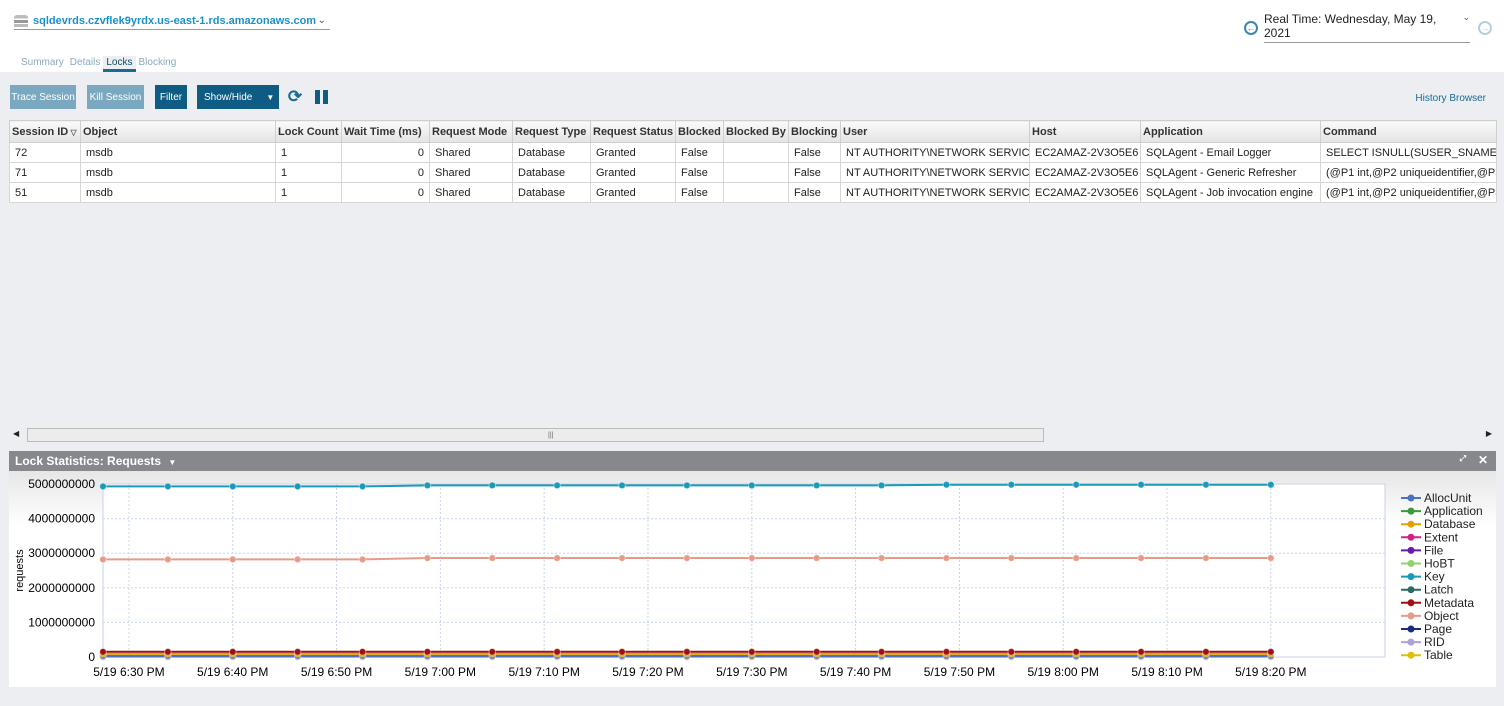 Image resolution: width=1504 pixels, height=706 pixels. I want to click on x-tick-label: 5/19 6:40 PM, so click(232, 672).